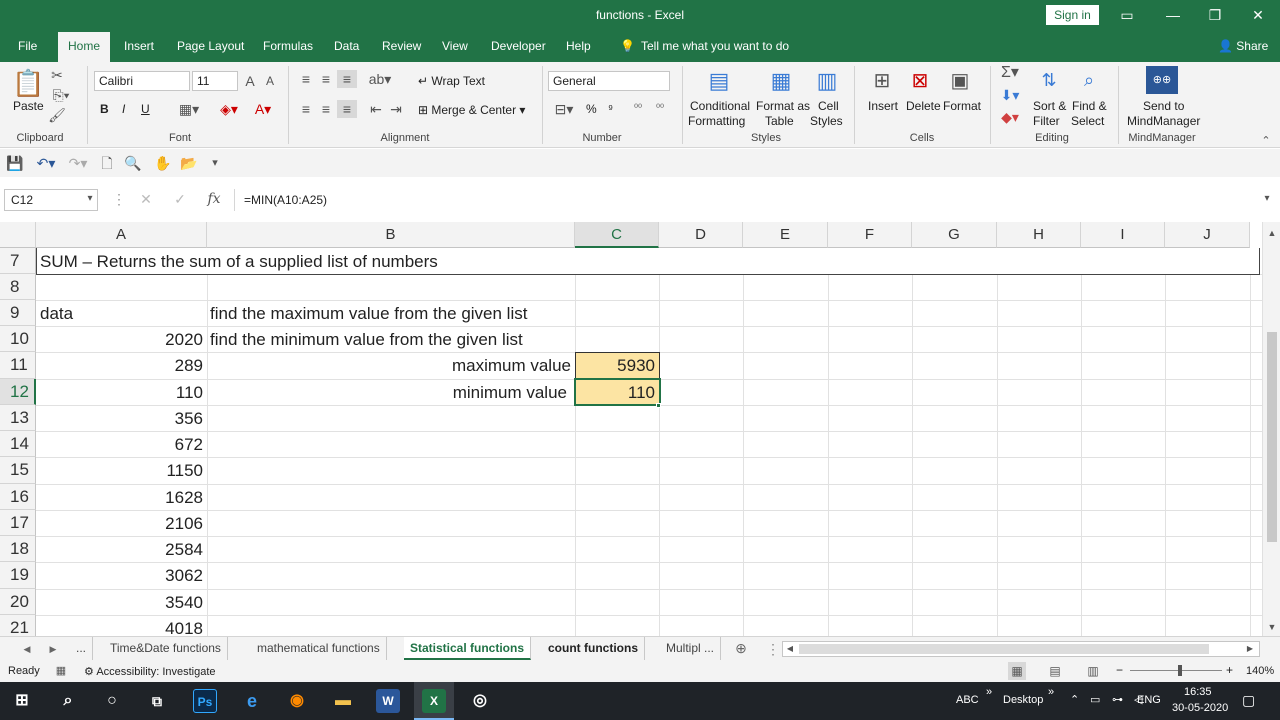  Describe the element at coordinates (18, 418) in the screenshot. I see `row-header: 13` at that location.